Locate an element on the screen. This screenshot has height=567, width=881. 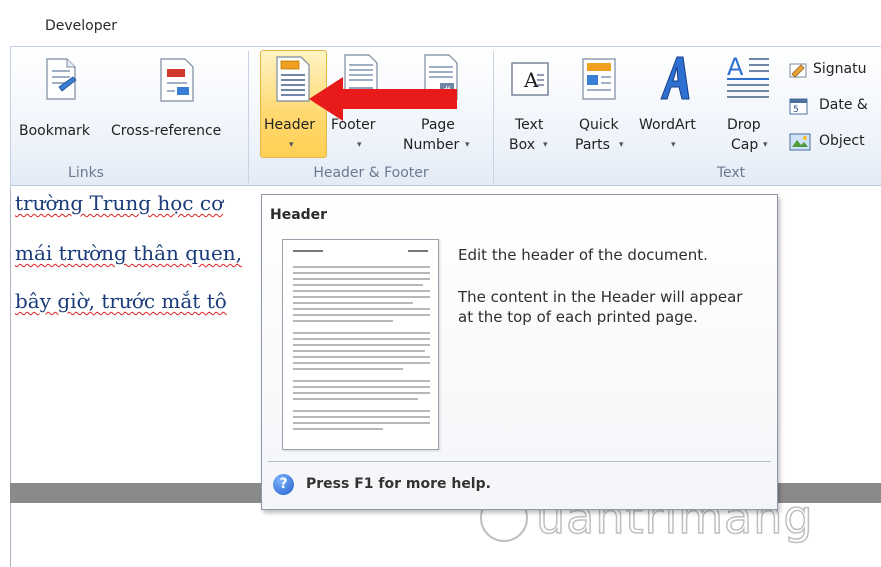
tab-developer: Developer is located at coordinates (81, 26).